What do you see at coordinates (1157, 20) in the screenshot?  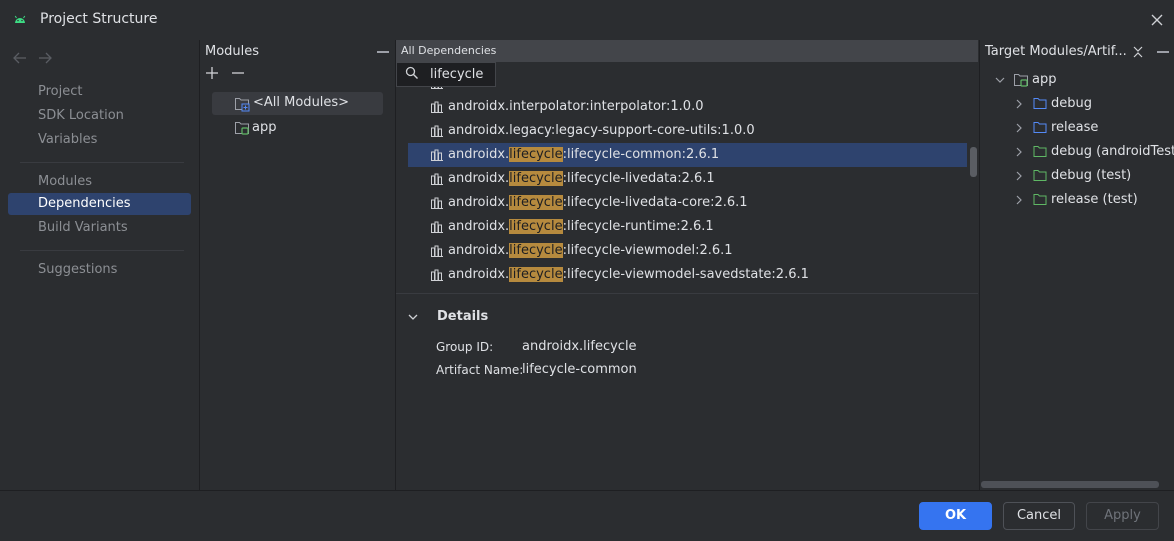 I see `close-icon` at bounding box center [1157, 20].